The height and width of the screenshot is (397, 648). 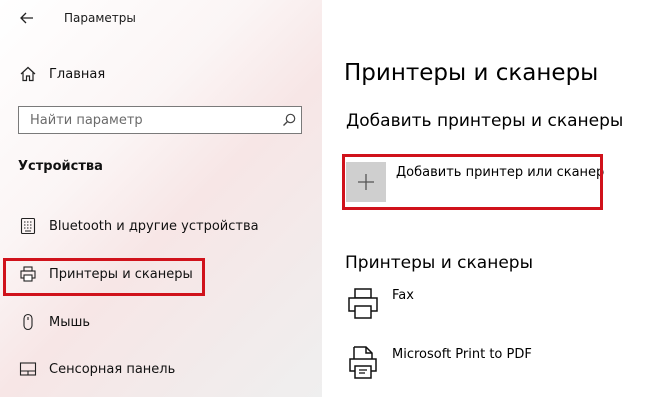 I want to click on back-arrow-icon, so click(x=27, y=18).